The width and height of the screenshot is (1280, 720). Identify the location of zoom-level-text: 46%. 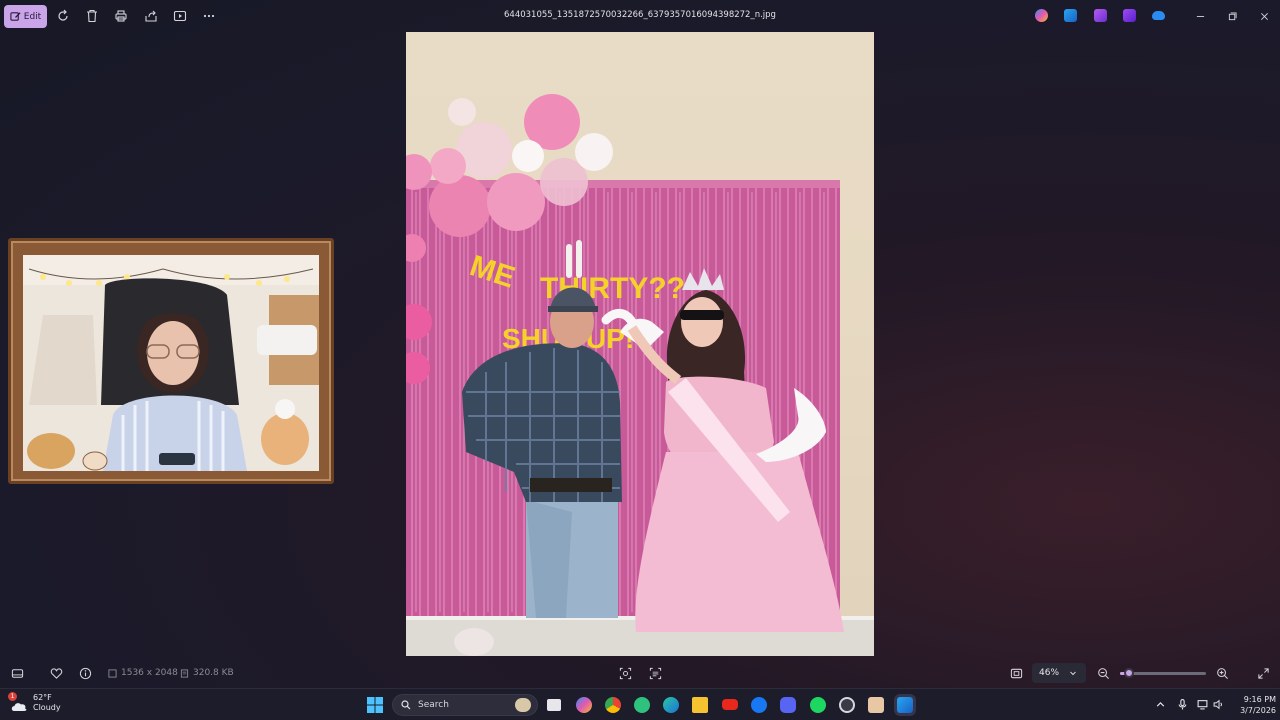
(1049, 673).